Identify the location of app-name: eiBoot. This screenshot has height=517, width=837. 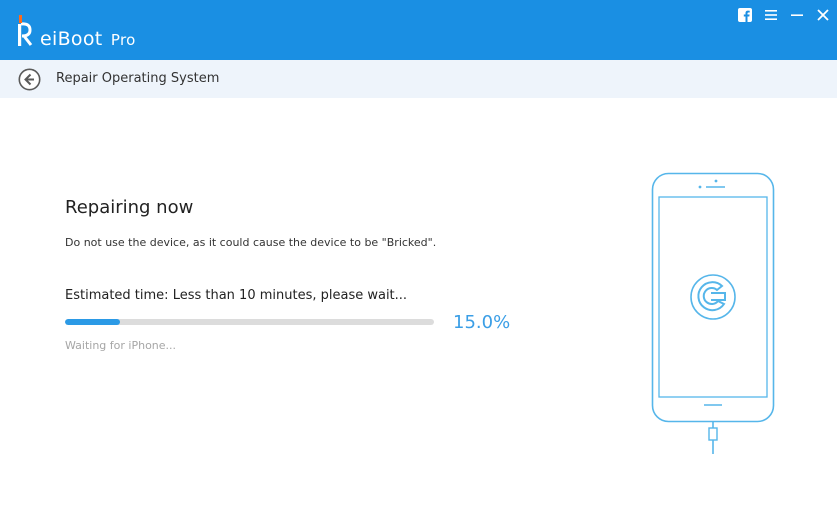
(71, 39).